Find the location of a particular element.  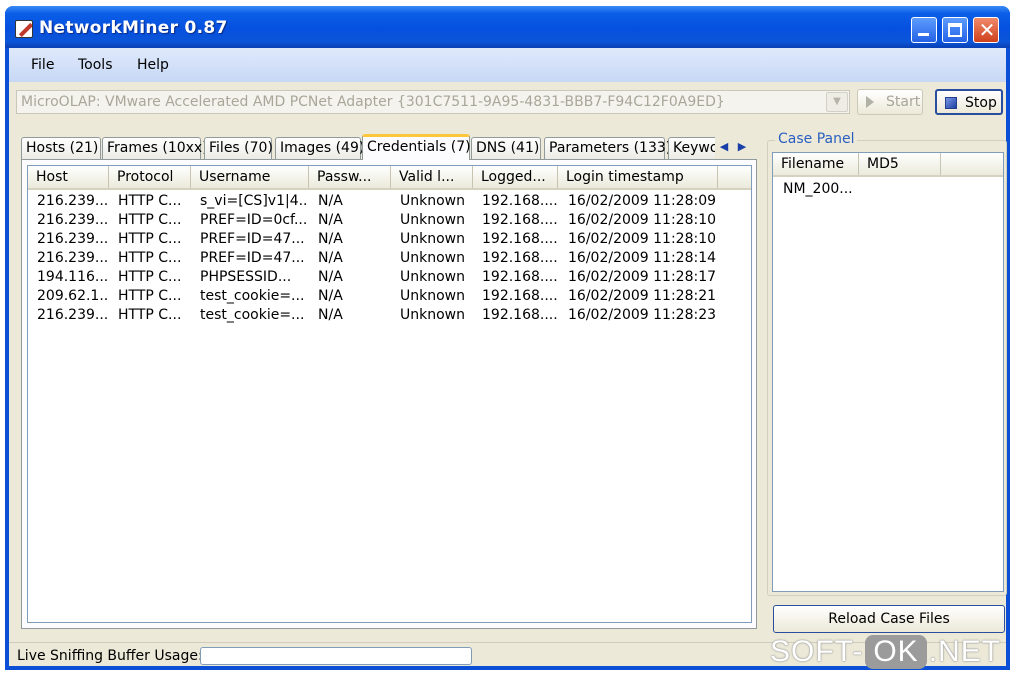

watermark-middle: OK is located at coordinates (896, 652).